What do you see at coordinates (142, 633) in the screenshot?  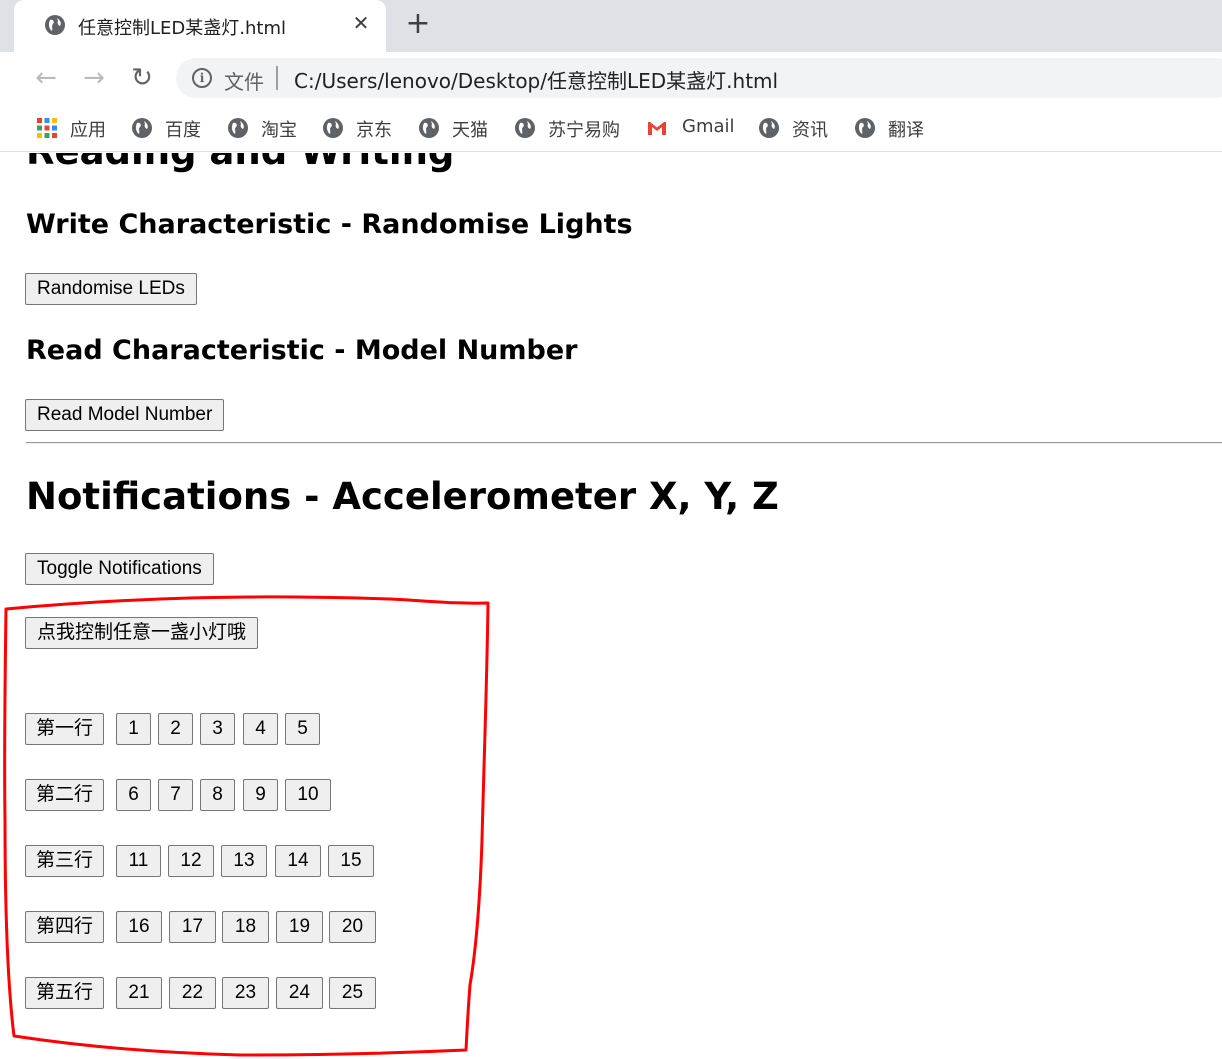 I see `control-any-led-button: 点我控制任意一盏小灯哦` at bounding box center [142, 633].